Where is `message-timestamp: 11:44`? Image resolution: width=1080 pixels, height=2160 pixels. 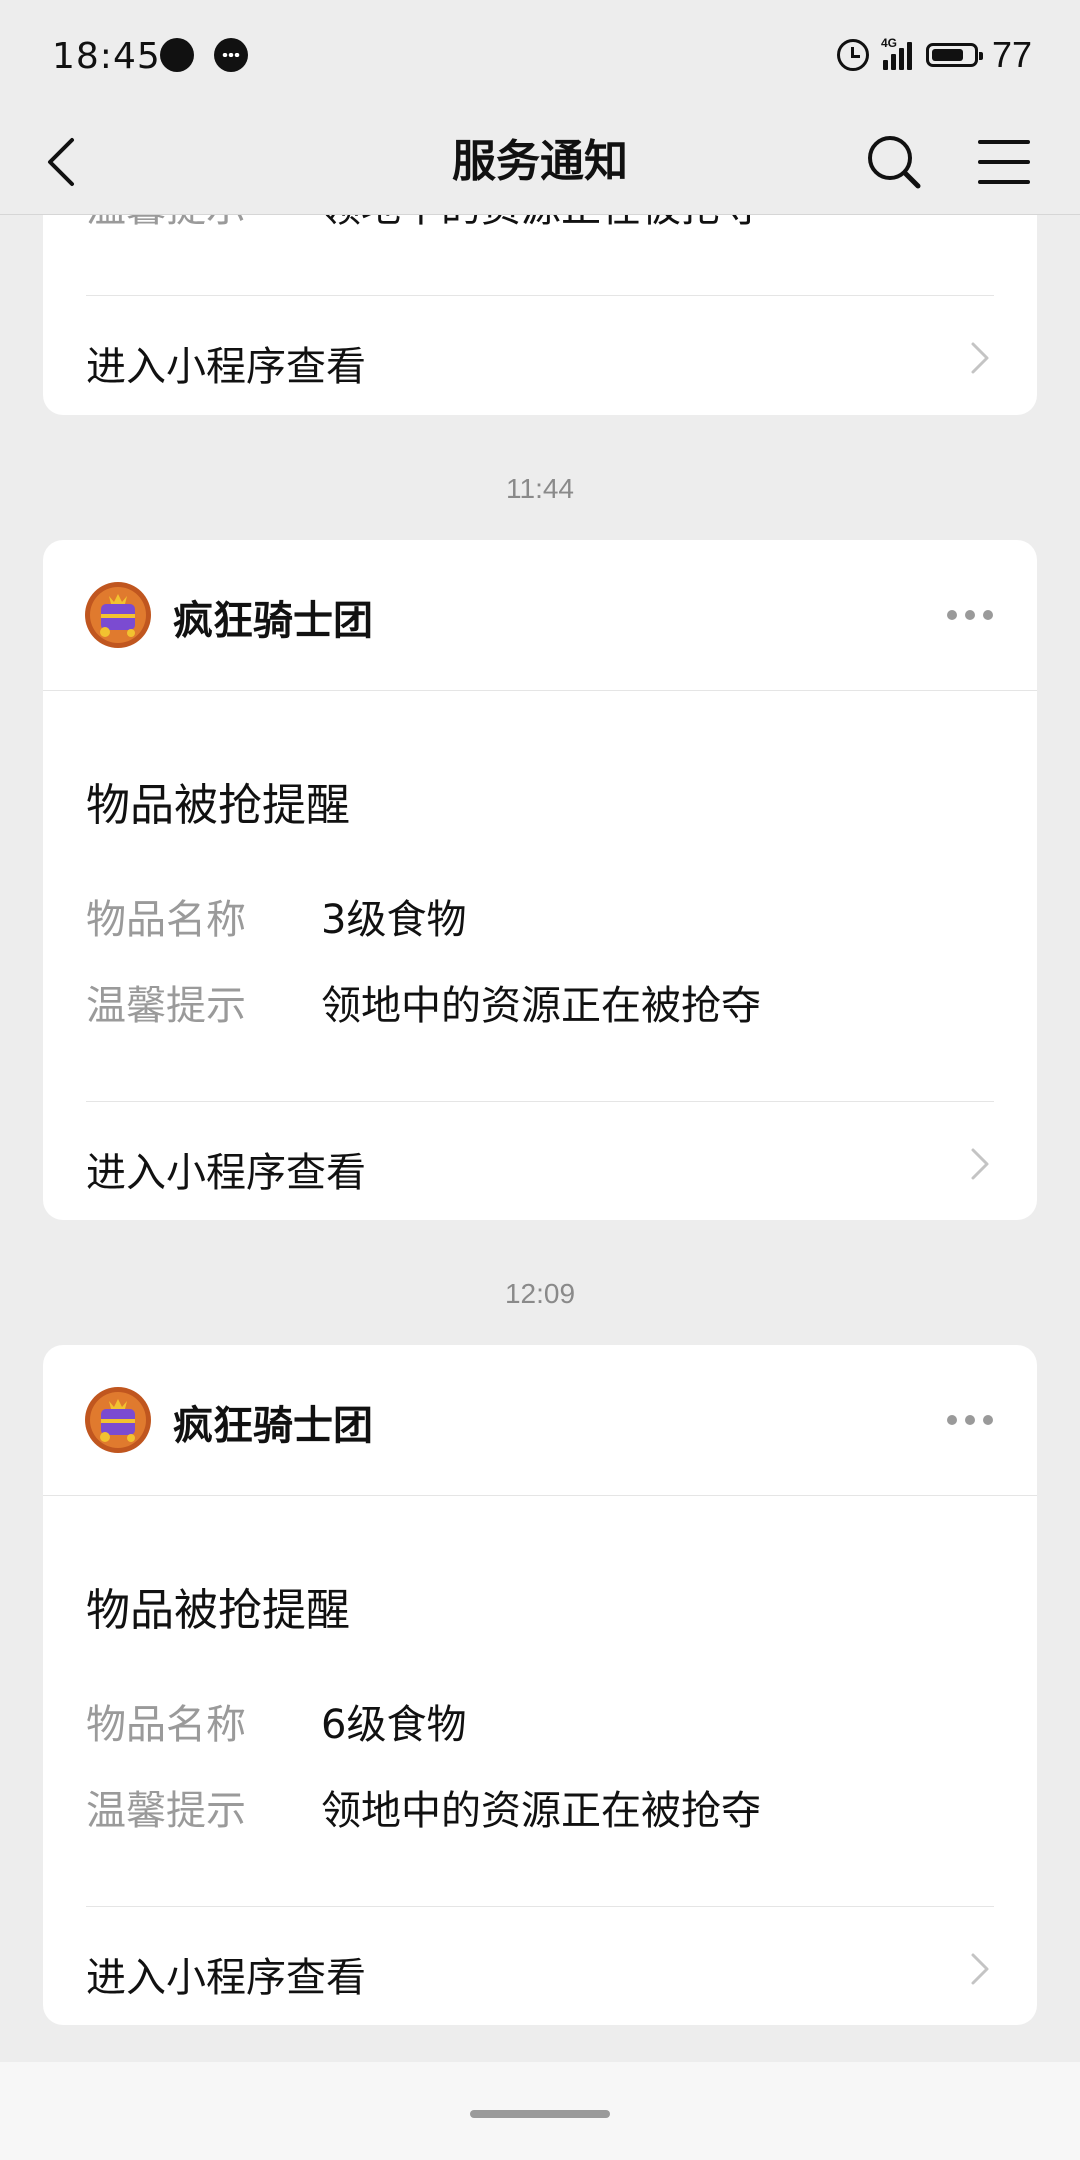
message-timestamp: 11:44 is located at coordinates (540, 488).